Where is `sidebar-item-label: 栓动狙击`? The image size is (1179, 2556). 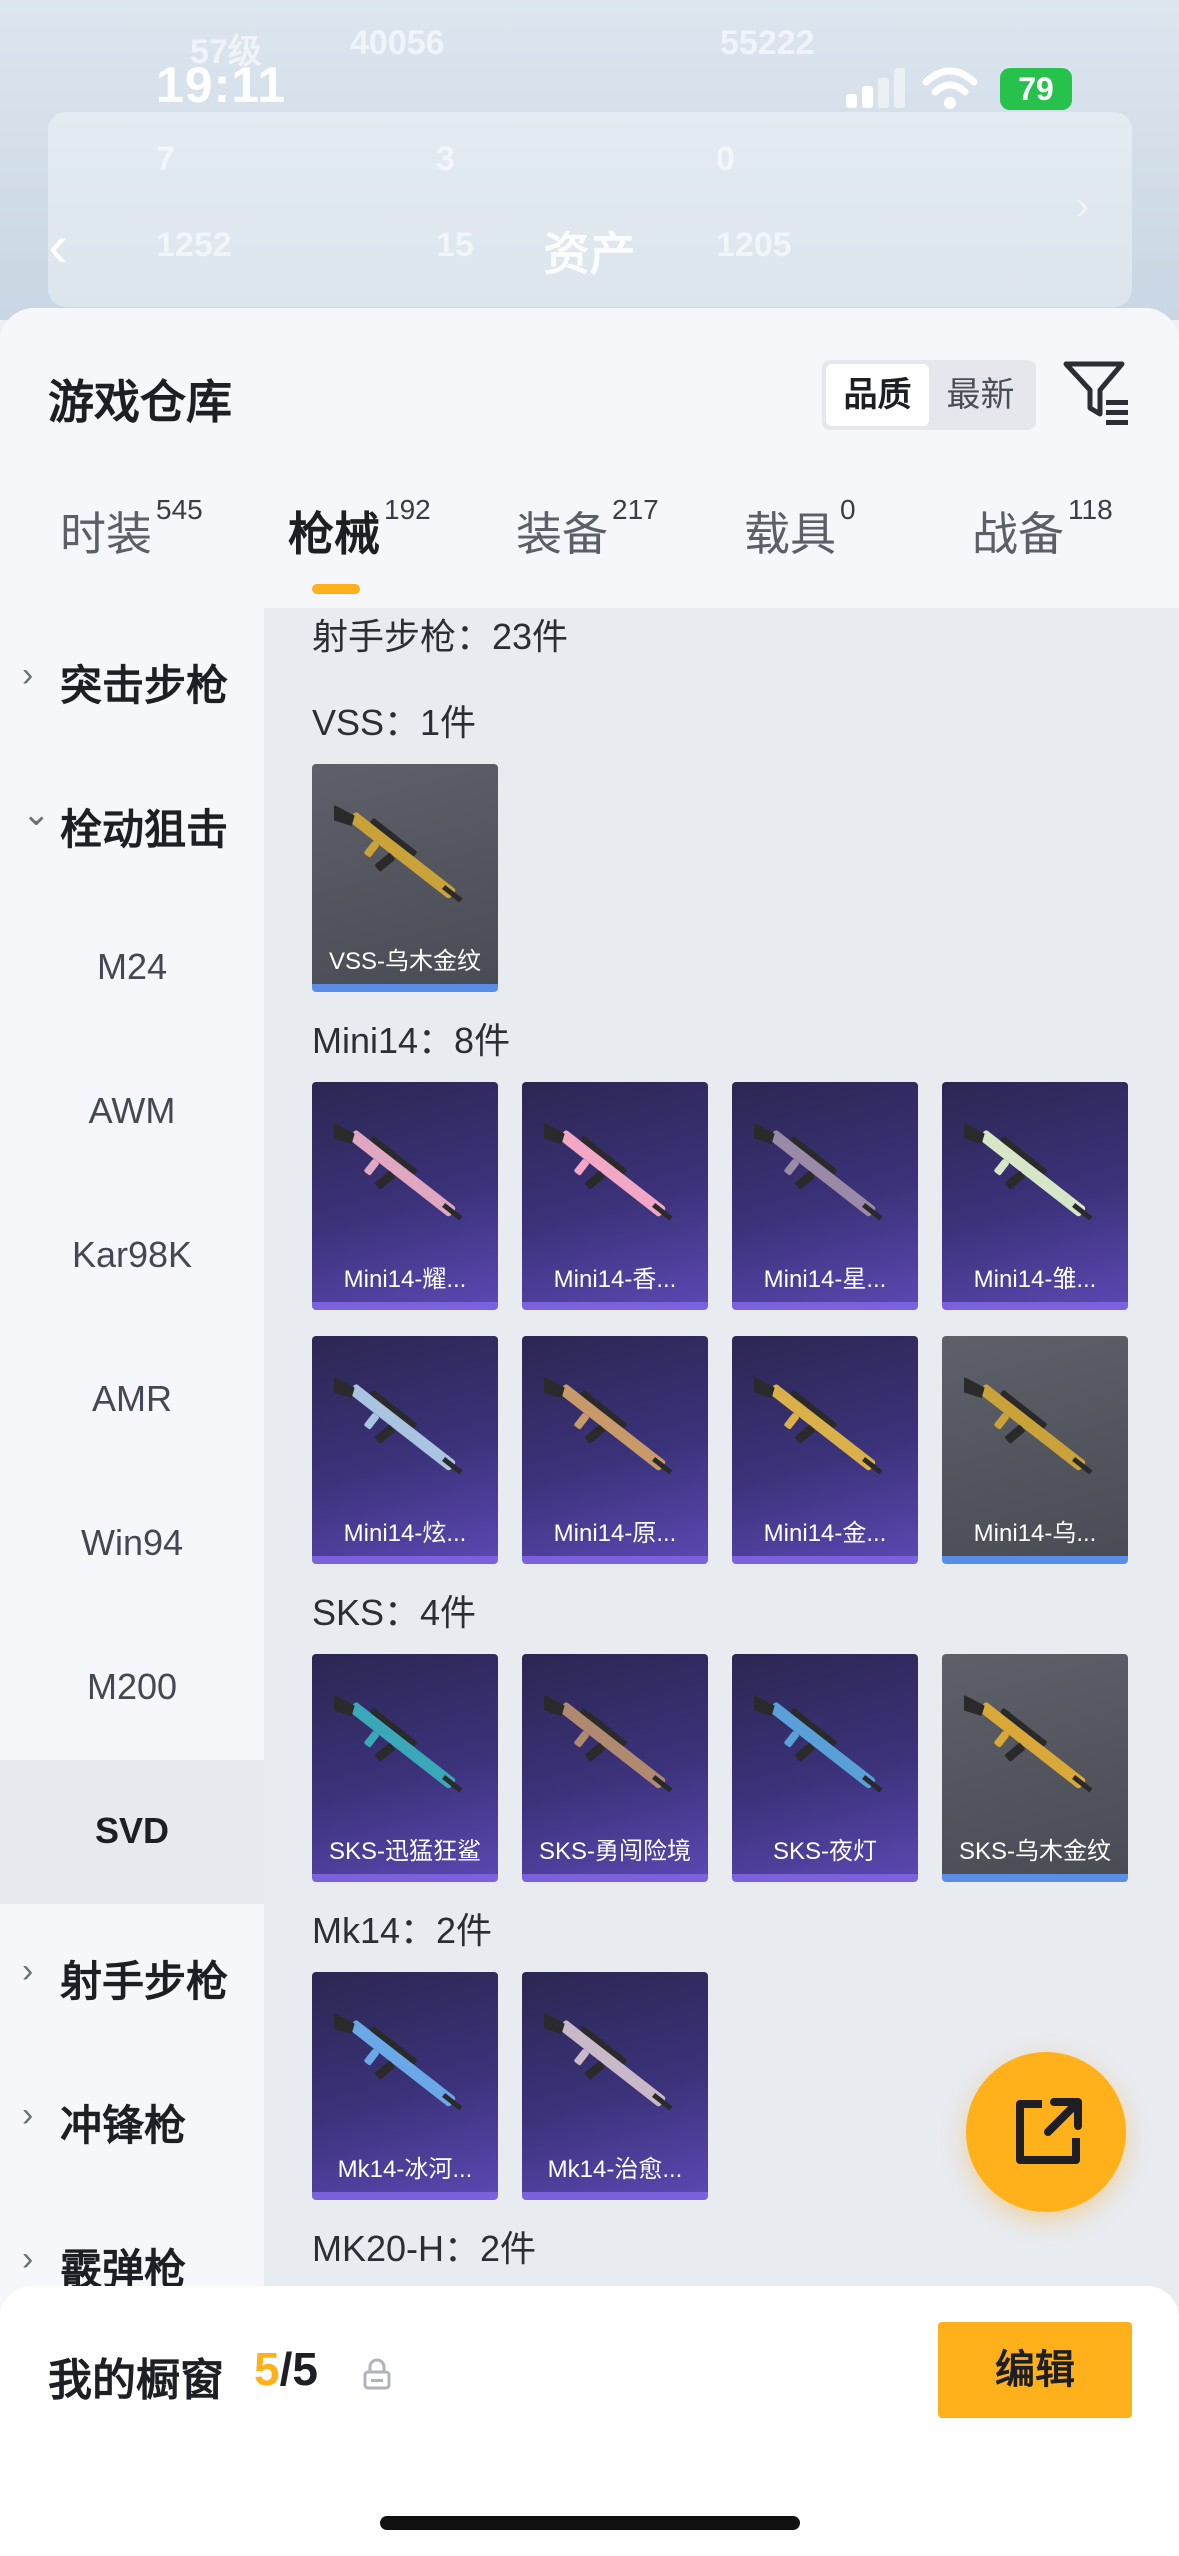
sidebar-item-label: 栓动狙击 is located at coordinates (144, 829).